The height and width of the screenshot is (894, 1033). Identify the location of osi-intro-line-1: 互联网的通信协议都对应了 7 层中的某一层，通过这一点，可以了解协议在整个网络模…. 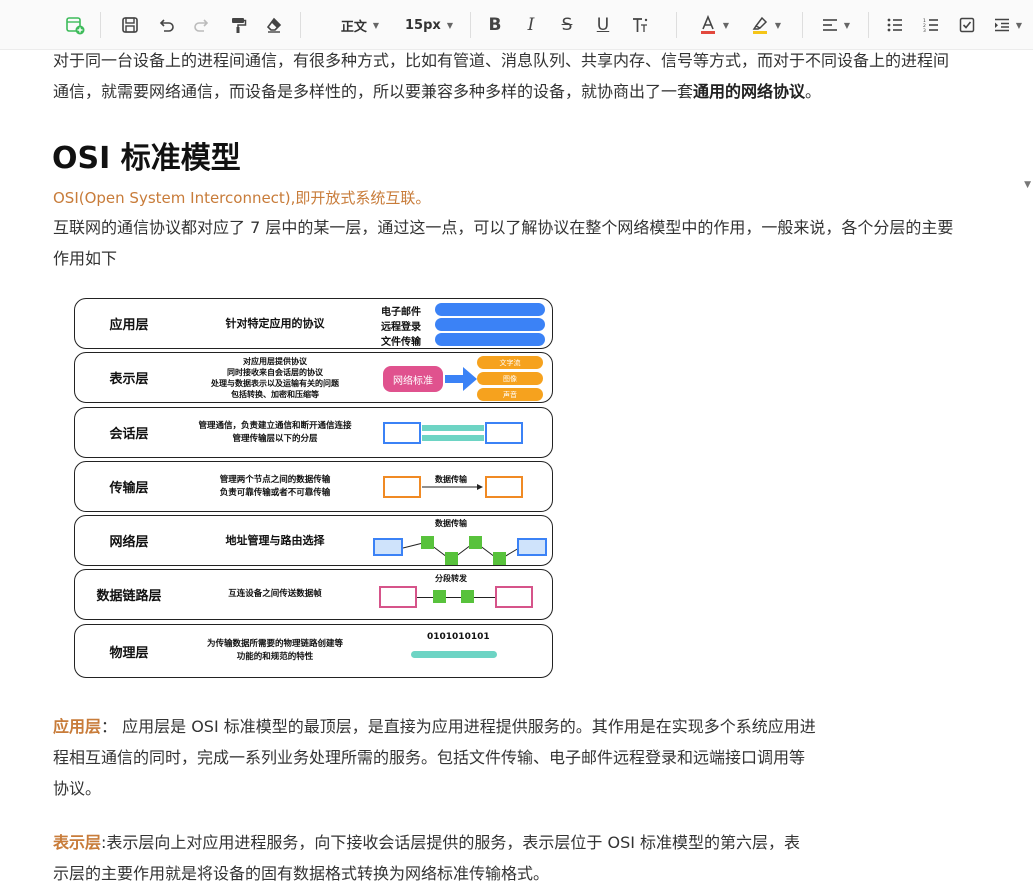
(503, 227).